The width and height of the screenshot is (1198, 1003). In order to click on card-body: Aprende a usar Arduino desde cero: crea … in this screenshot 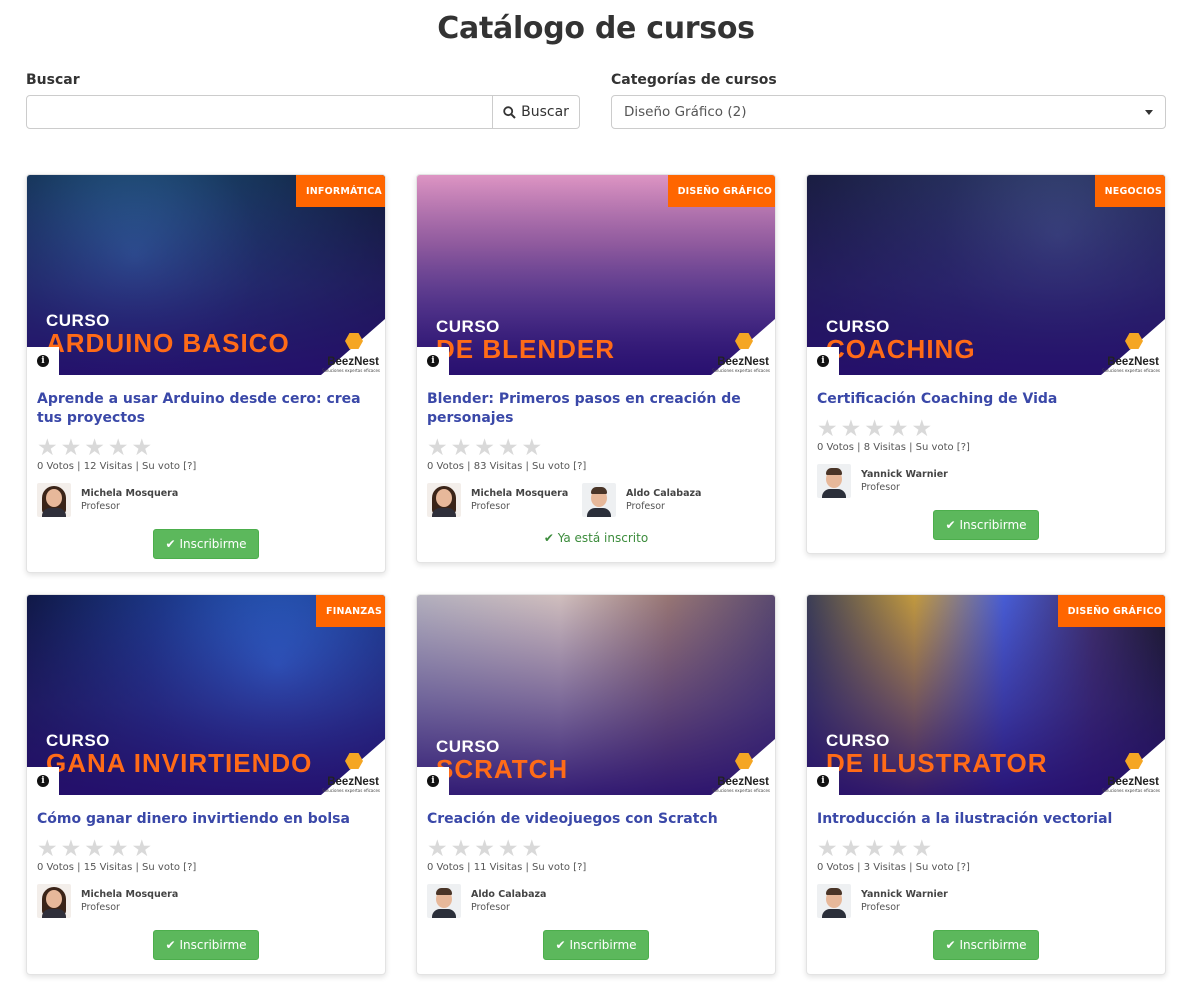, I will do `click(206, 473)`.